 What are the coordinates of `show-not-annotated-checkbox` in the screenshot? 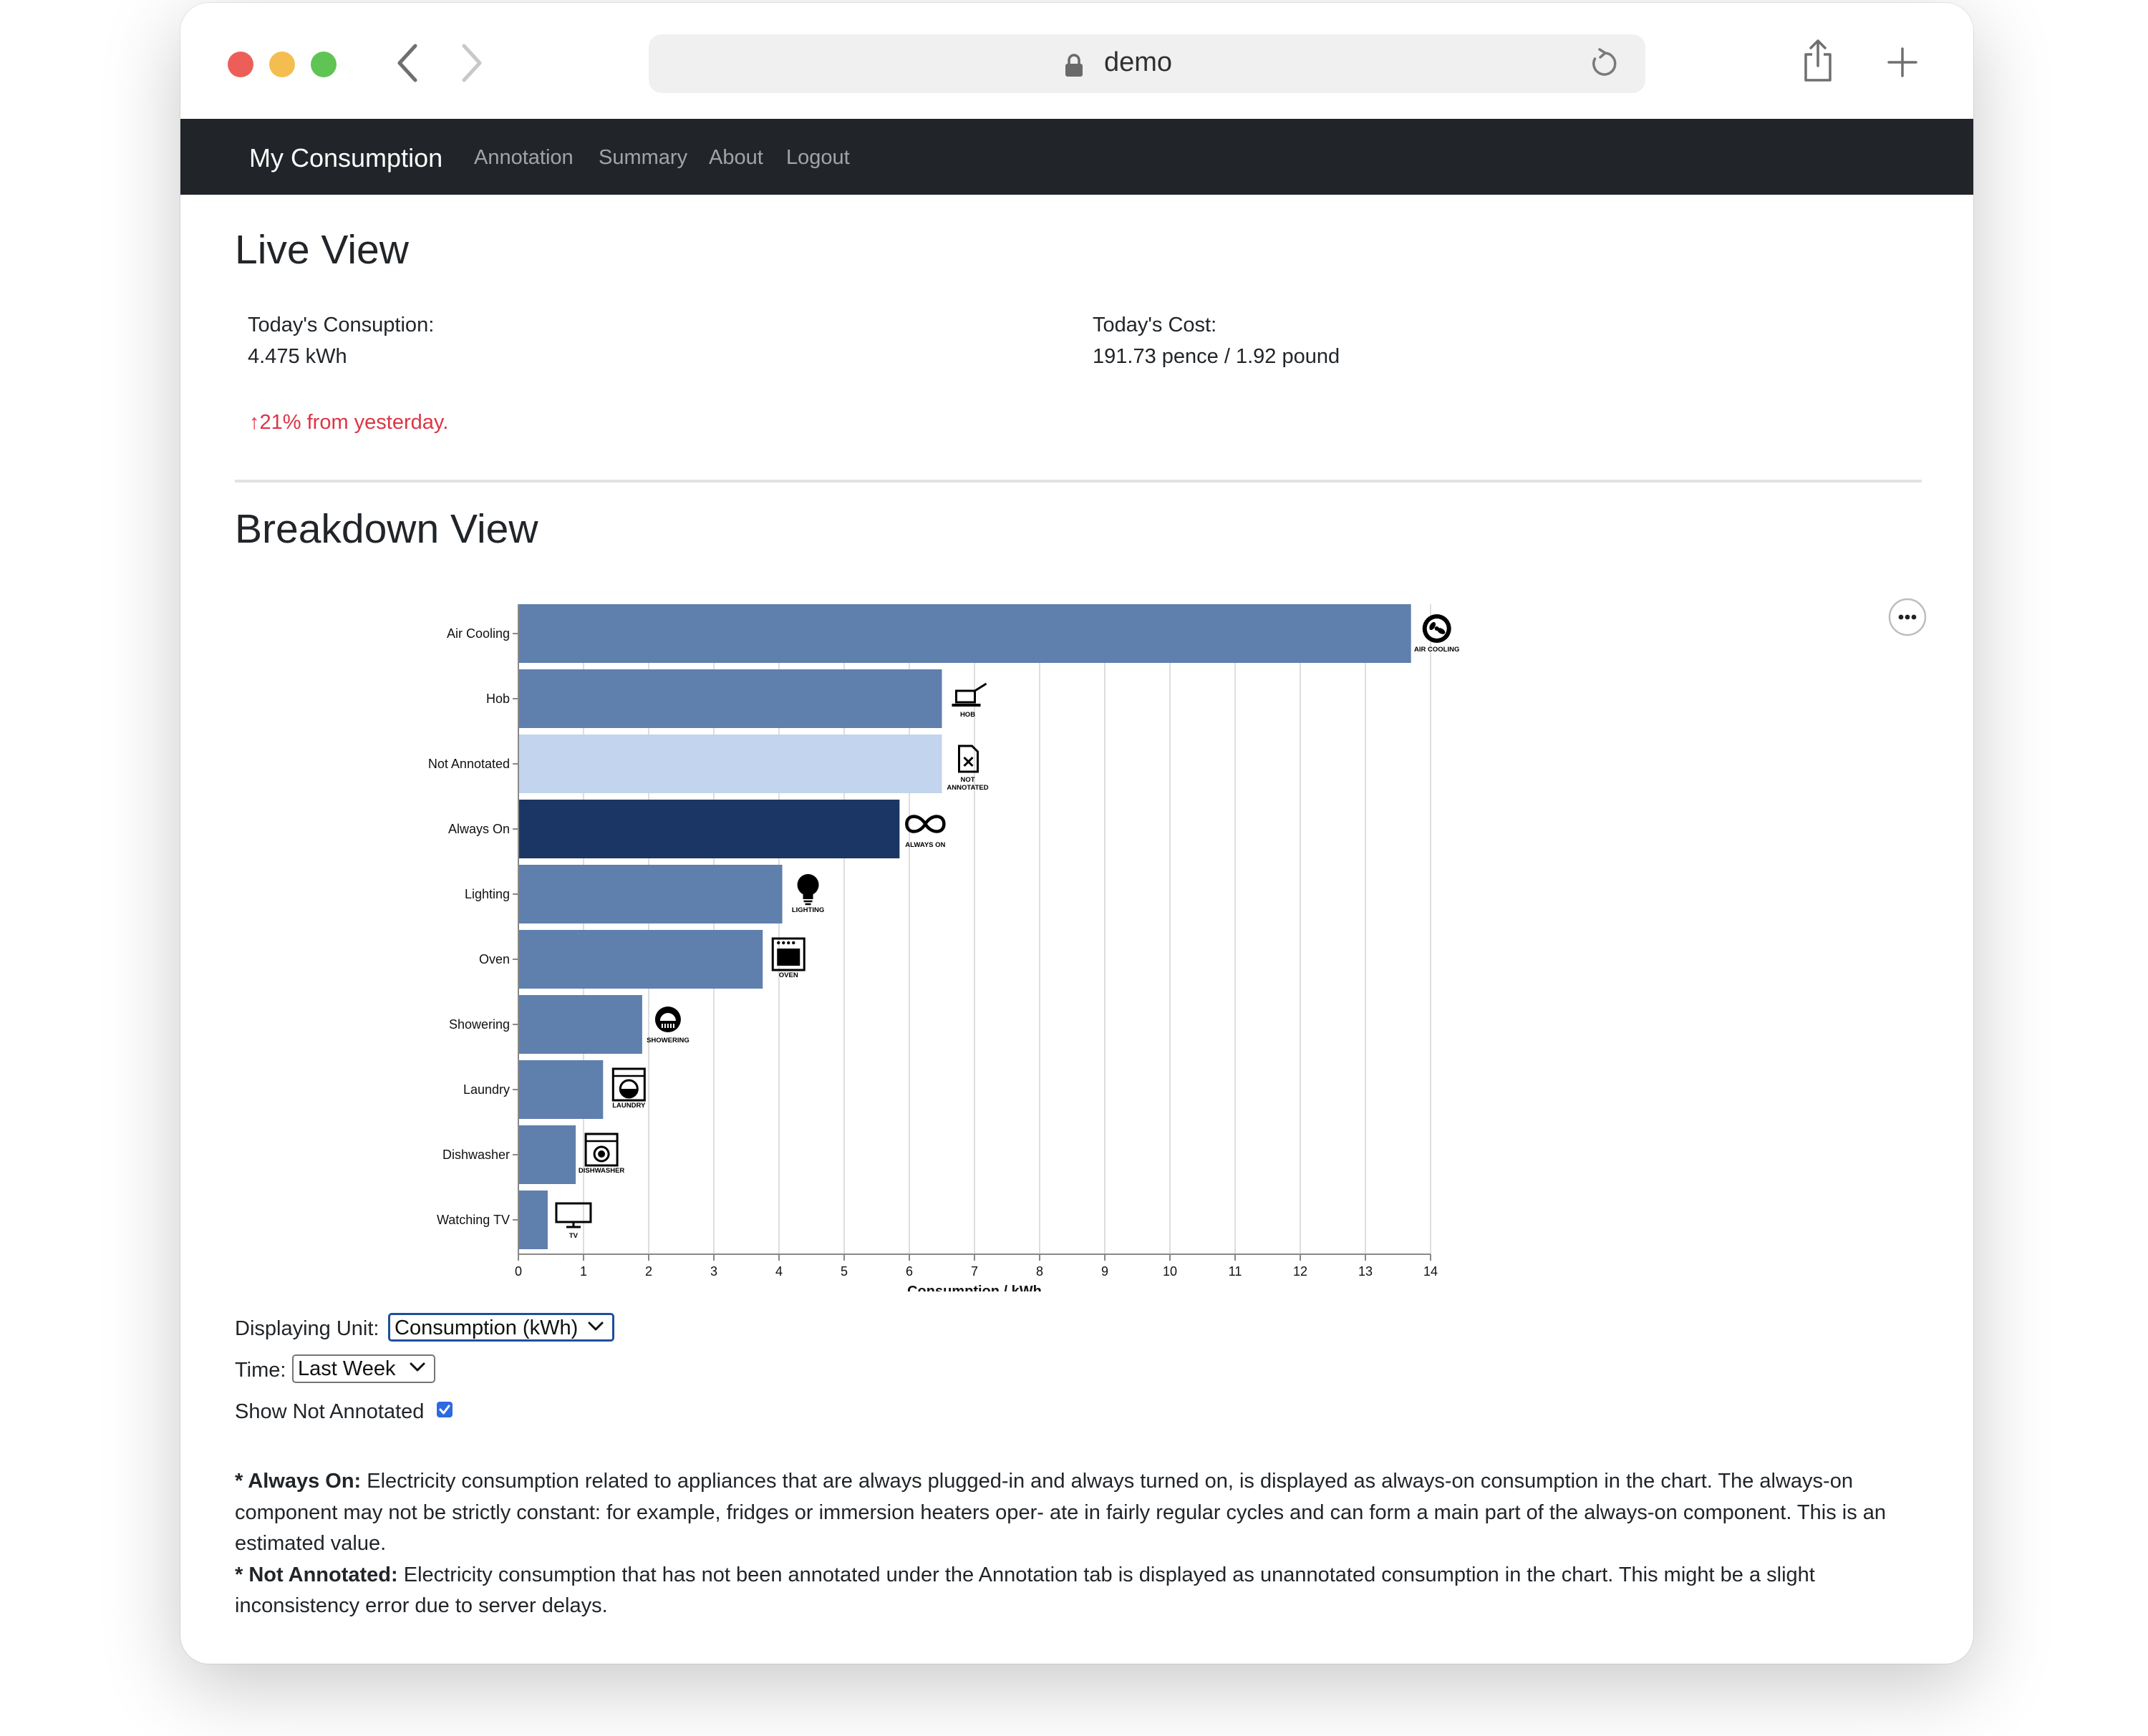 It's located at (445, 1409).